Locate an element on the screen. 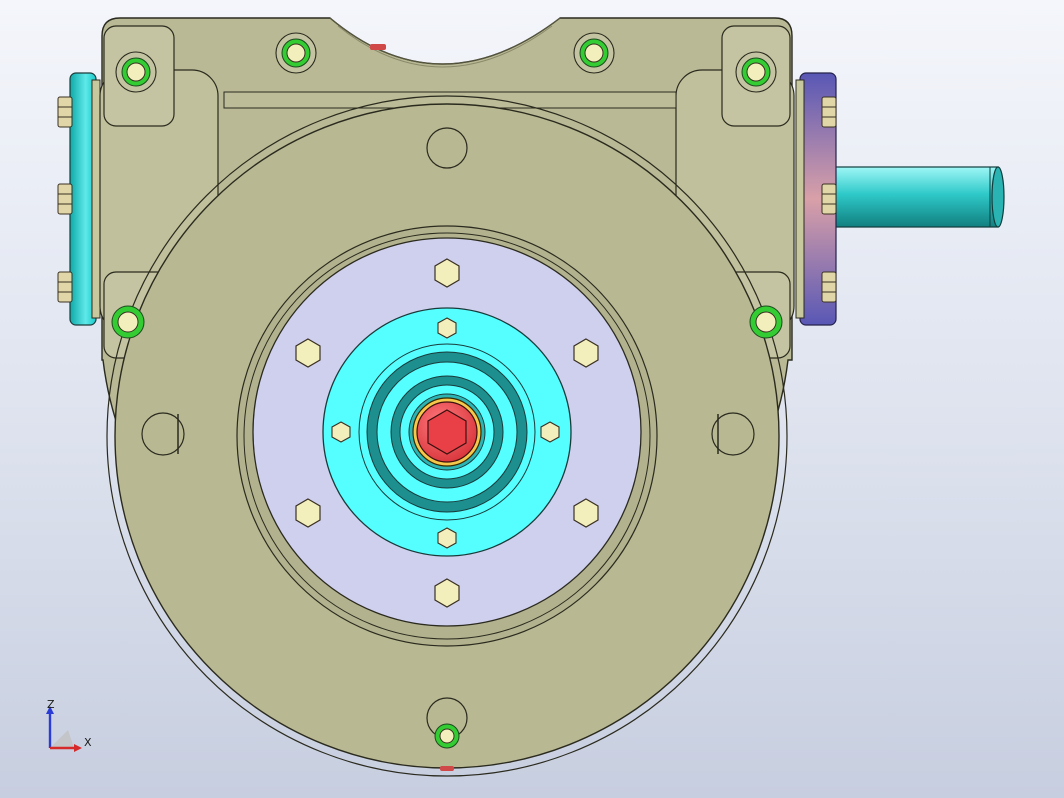  output-bore is located at coordinates (447, 432).